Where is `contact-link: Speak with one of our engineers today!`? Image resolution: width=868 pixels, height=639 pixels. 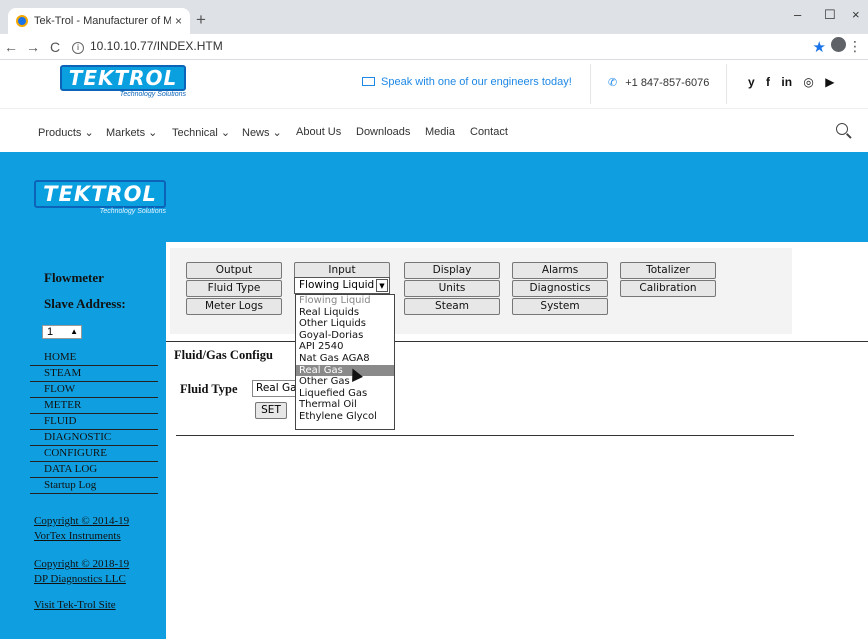 contact-link: Speak with one of our engineers today! is located at coordinates (467, 82).